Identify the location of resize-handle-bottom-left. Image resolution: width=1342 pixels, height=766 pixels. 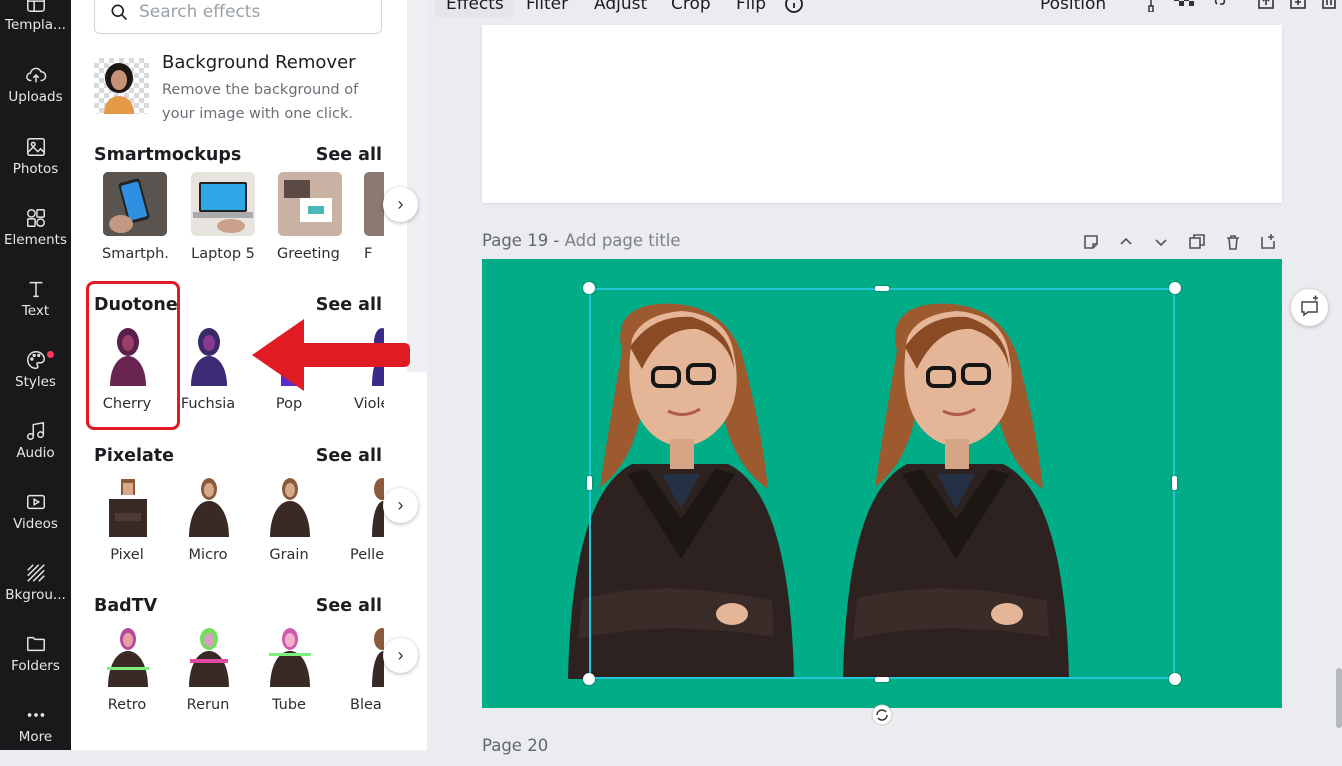
(589, 679).